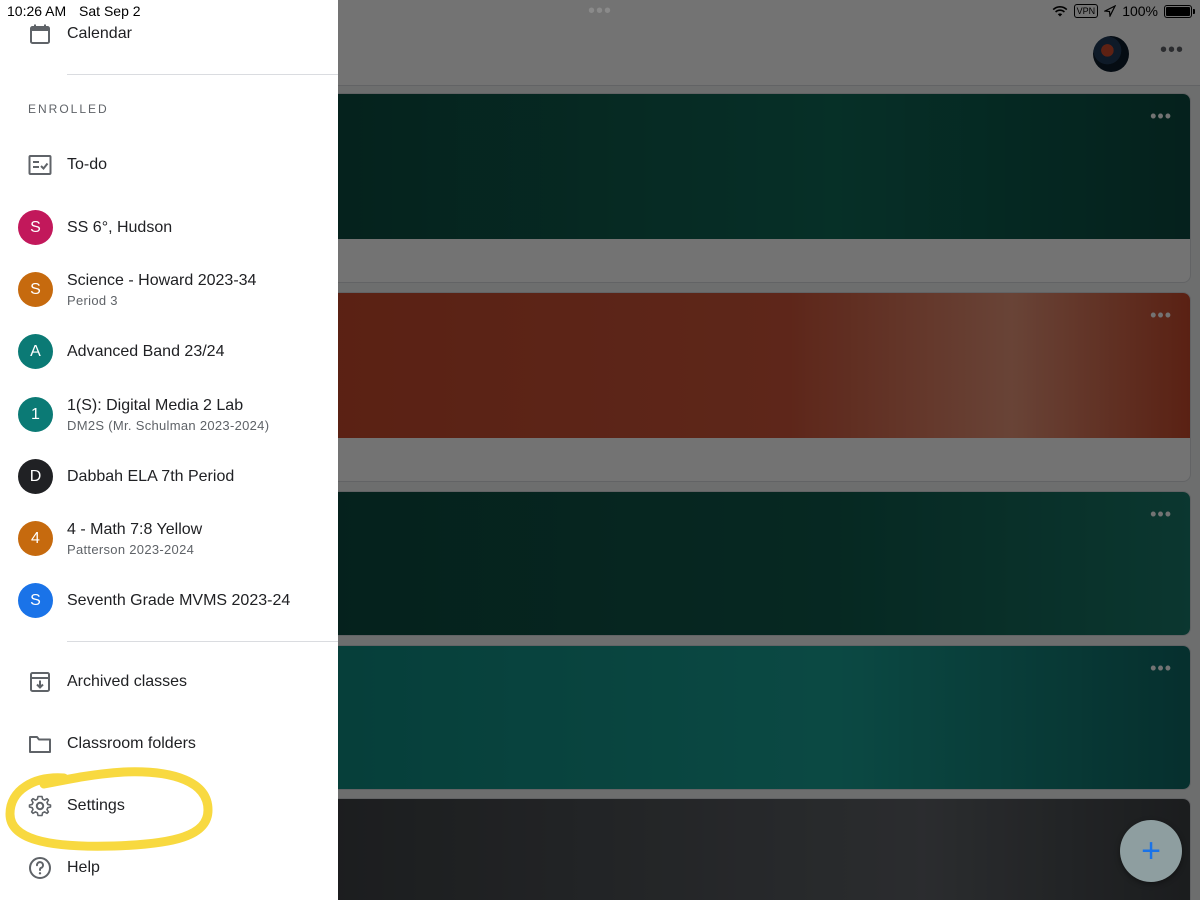  What do you see at coordinates (40, 34) in the screenshot?
I see `calendar-icon` at bounding box center [40, 34].